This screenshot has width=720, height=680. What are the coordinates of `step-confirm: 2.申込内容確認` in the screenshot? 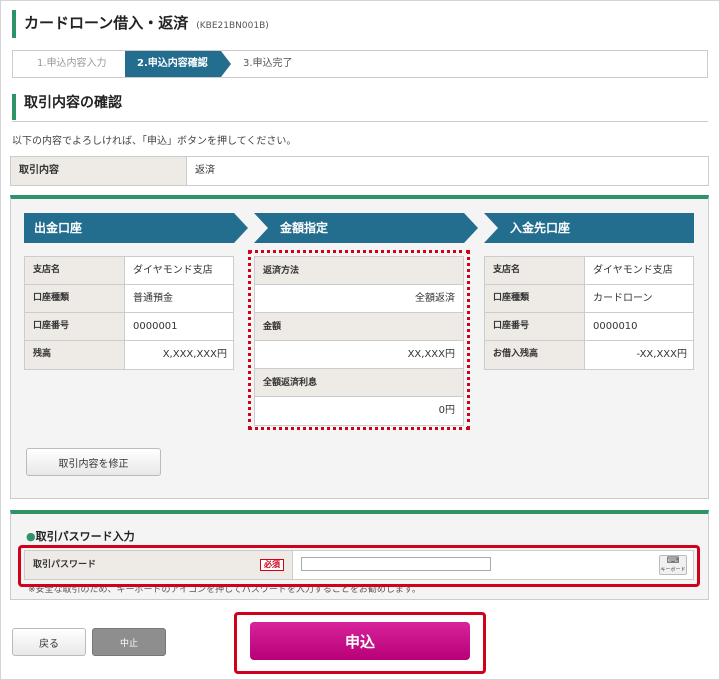 It's located at (178, 64).